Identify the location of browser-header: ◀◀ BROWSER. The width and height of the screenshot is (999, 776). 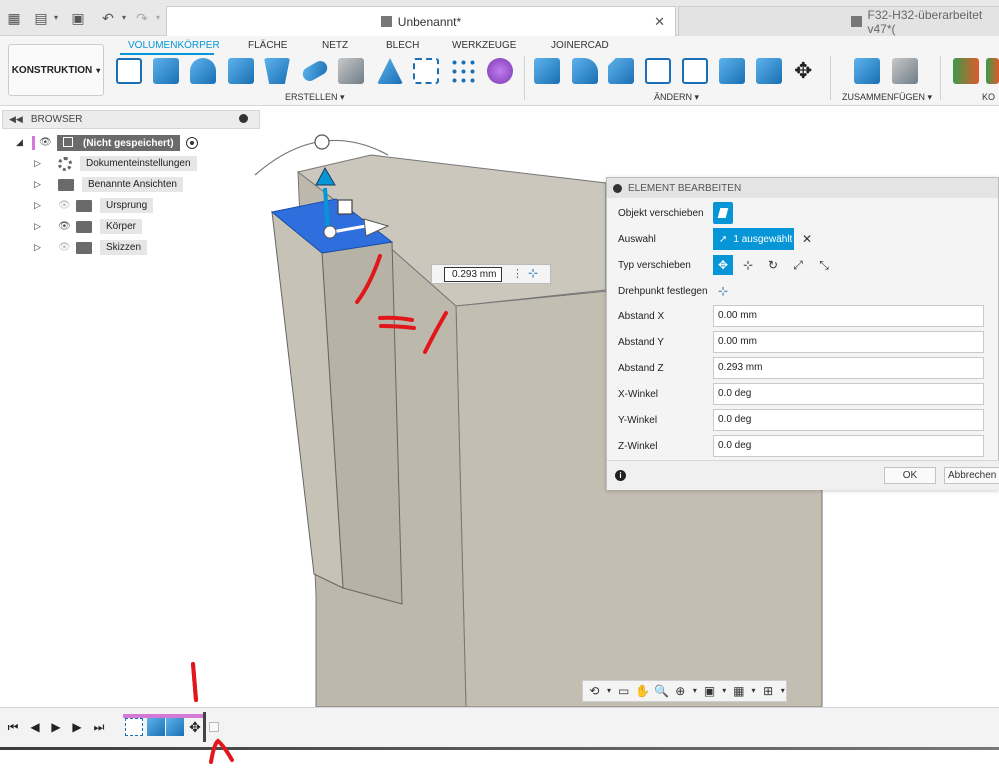
(131, 119).